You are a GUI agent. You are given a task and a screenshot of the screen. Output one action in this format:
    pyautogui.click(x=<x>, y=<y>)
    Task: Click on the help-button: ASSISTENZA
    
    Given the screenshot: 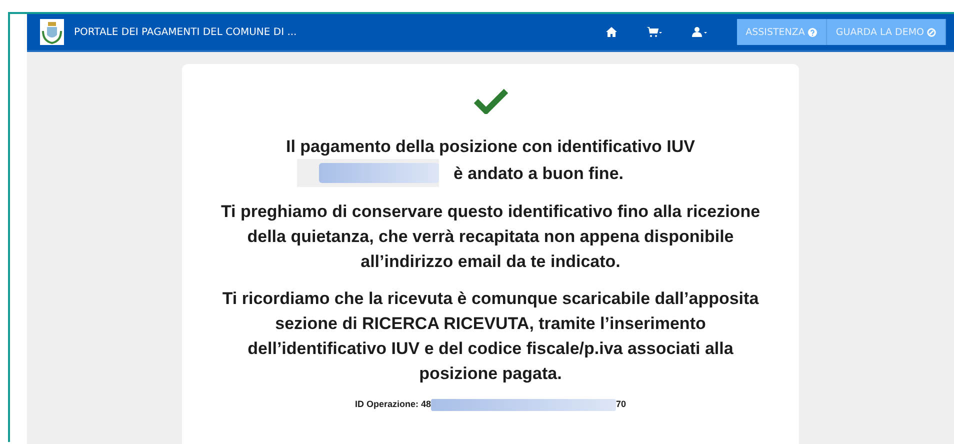 What is the action you would take?
    pyautogui.click(x=781, y=32)
    